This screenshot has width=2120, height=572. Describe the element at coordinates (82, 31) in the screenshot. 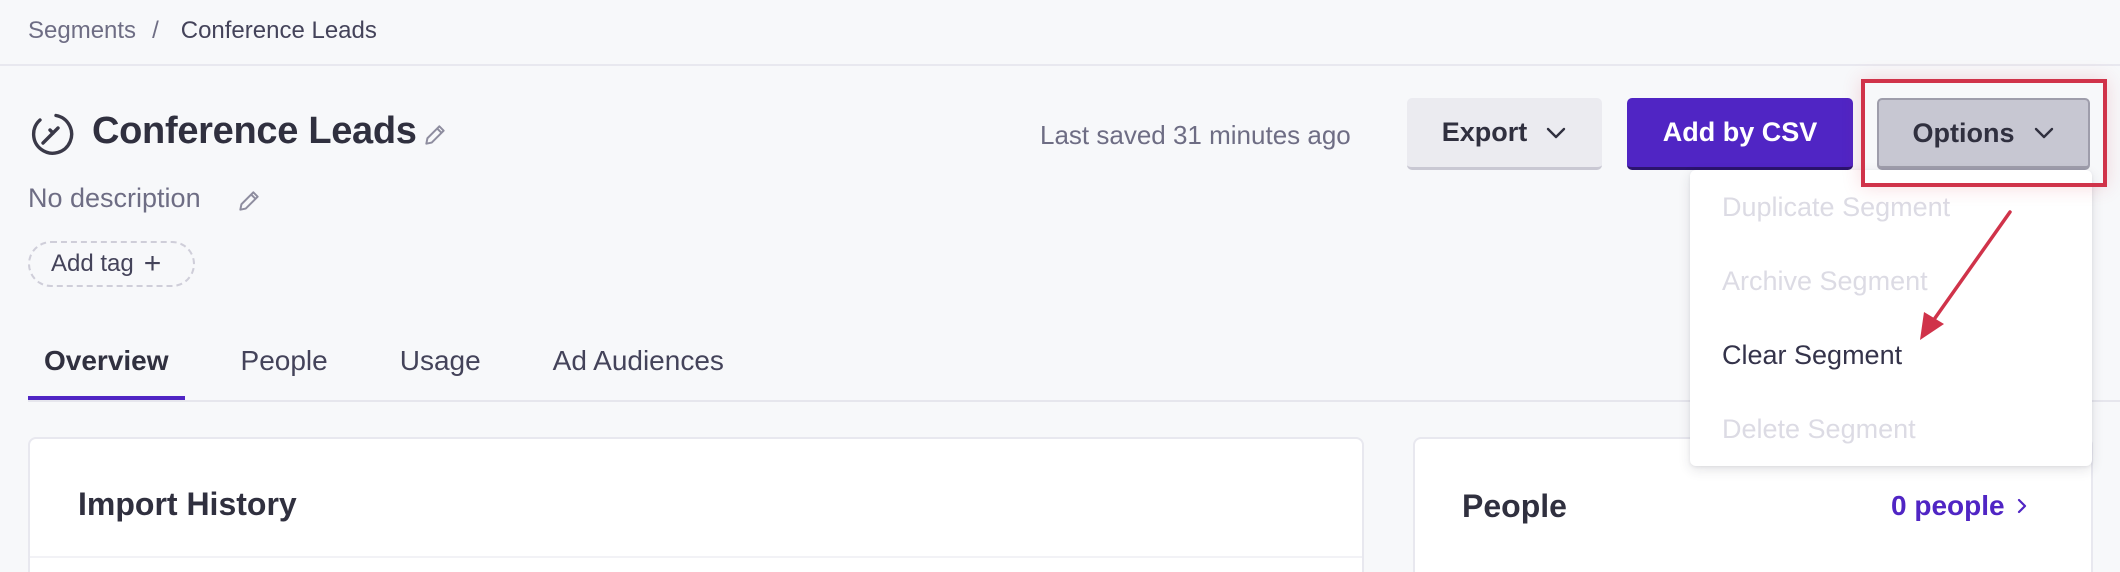

I see `breadcrumb-segments-link: Segments` at that location.